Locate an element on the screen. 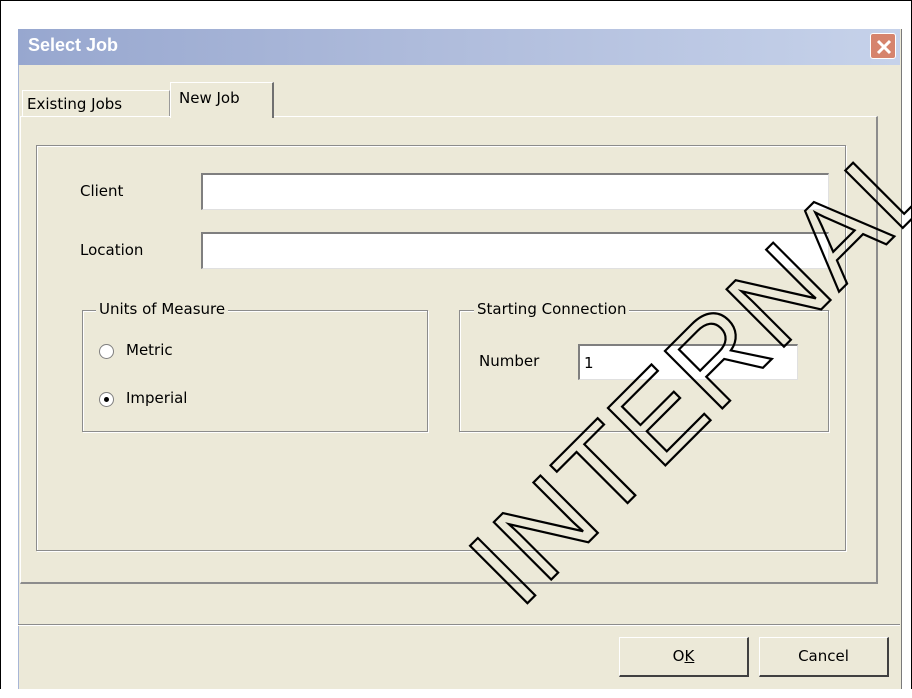 The height and width of the screenshot is (698, 912). units-of-measure-label: Units of Measure is located at coordinates (162, 309).